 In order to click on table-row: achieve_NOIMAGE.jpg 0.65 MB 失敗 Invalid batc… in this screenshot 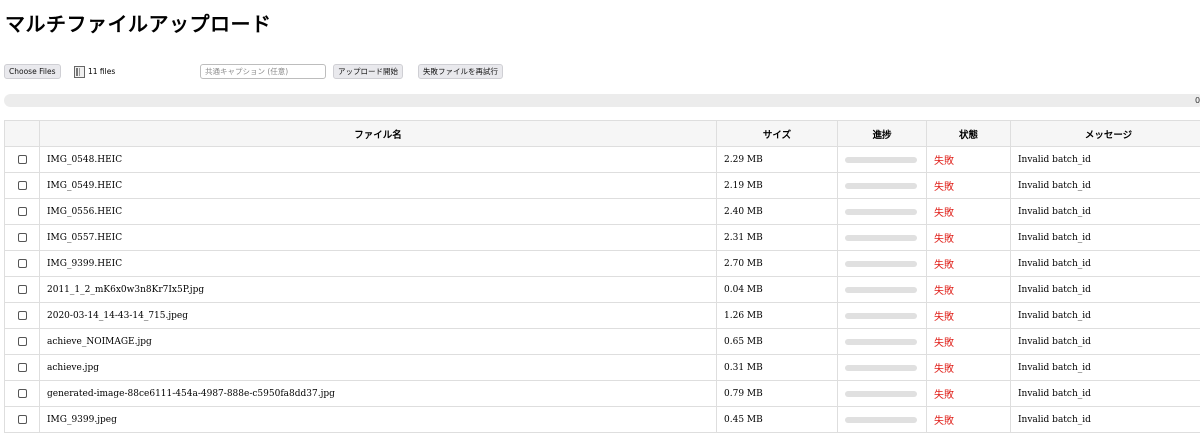, I will do `click(602, 341)`.